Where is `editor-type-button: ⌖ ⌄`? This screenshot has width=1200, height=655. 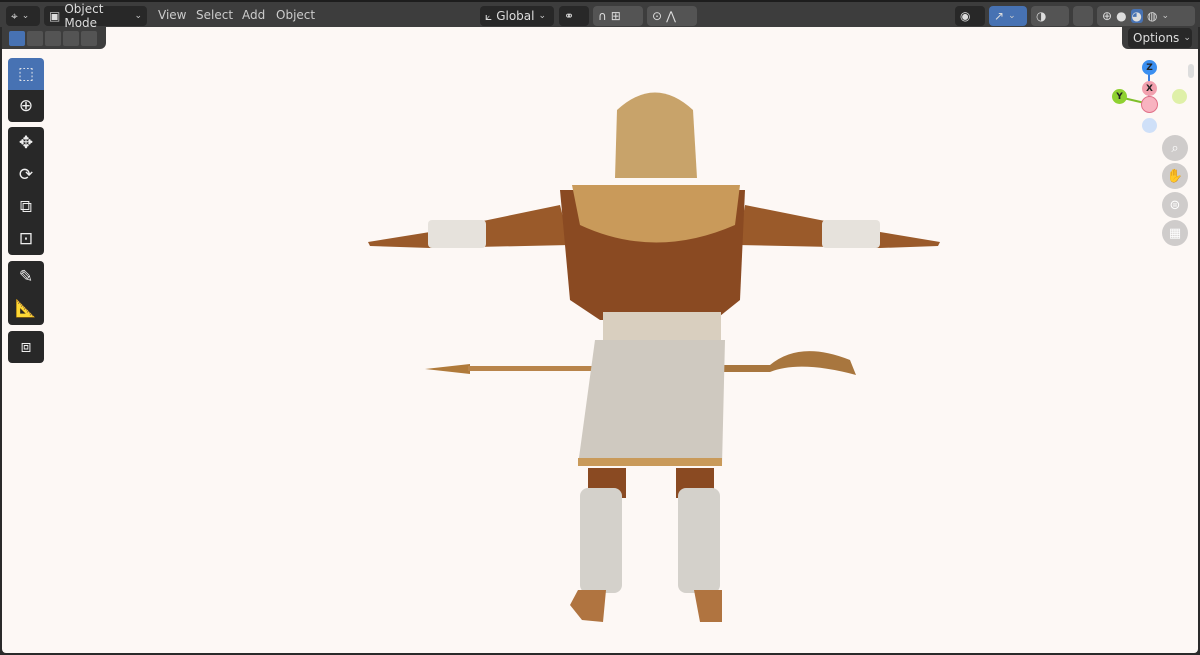
editor-type-button: ⌖ ⌄ is located at coordinates (23, 16).